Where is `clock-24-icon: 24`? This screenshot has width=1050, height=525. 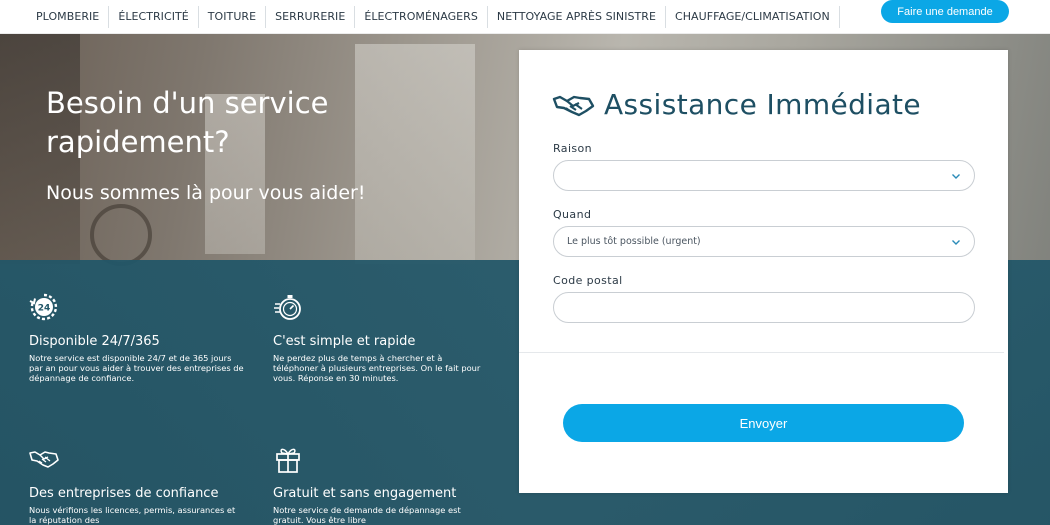
clock-24-icon: 24 is located at coordinates (43, 307).